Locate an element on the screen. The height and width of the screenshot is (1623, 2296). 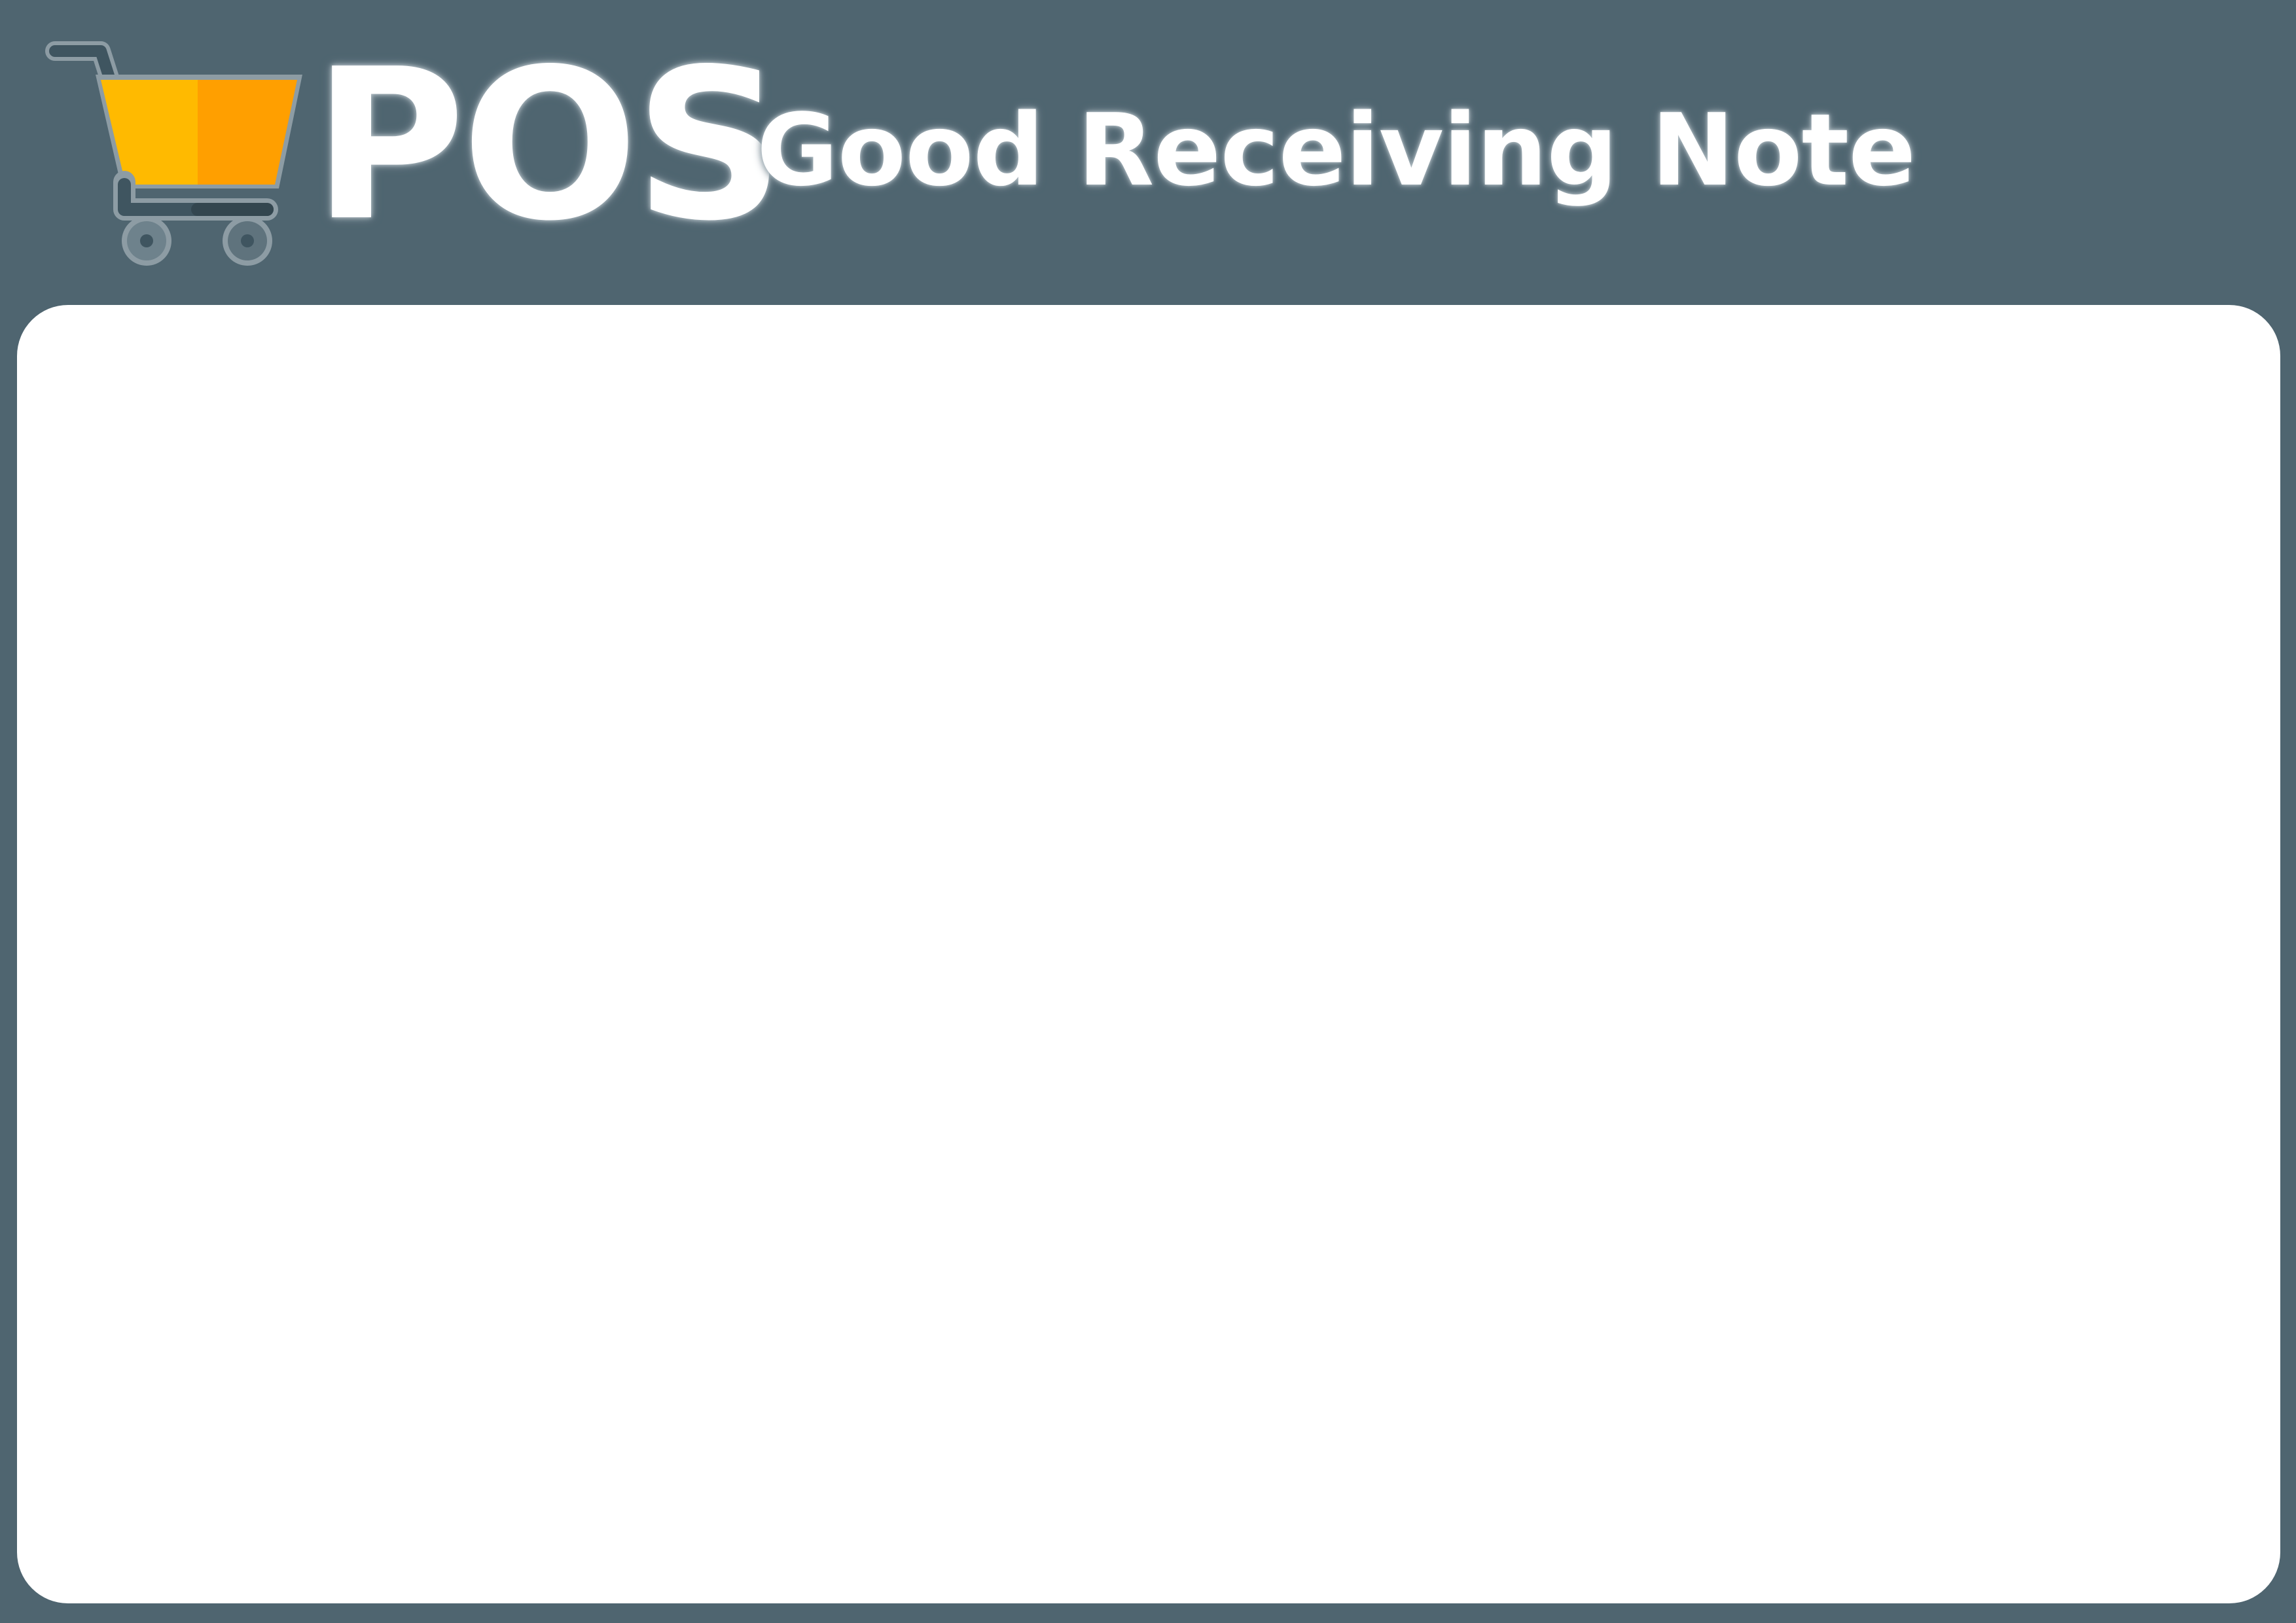
brand-title: POS is located at coordinates (548, 145).